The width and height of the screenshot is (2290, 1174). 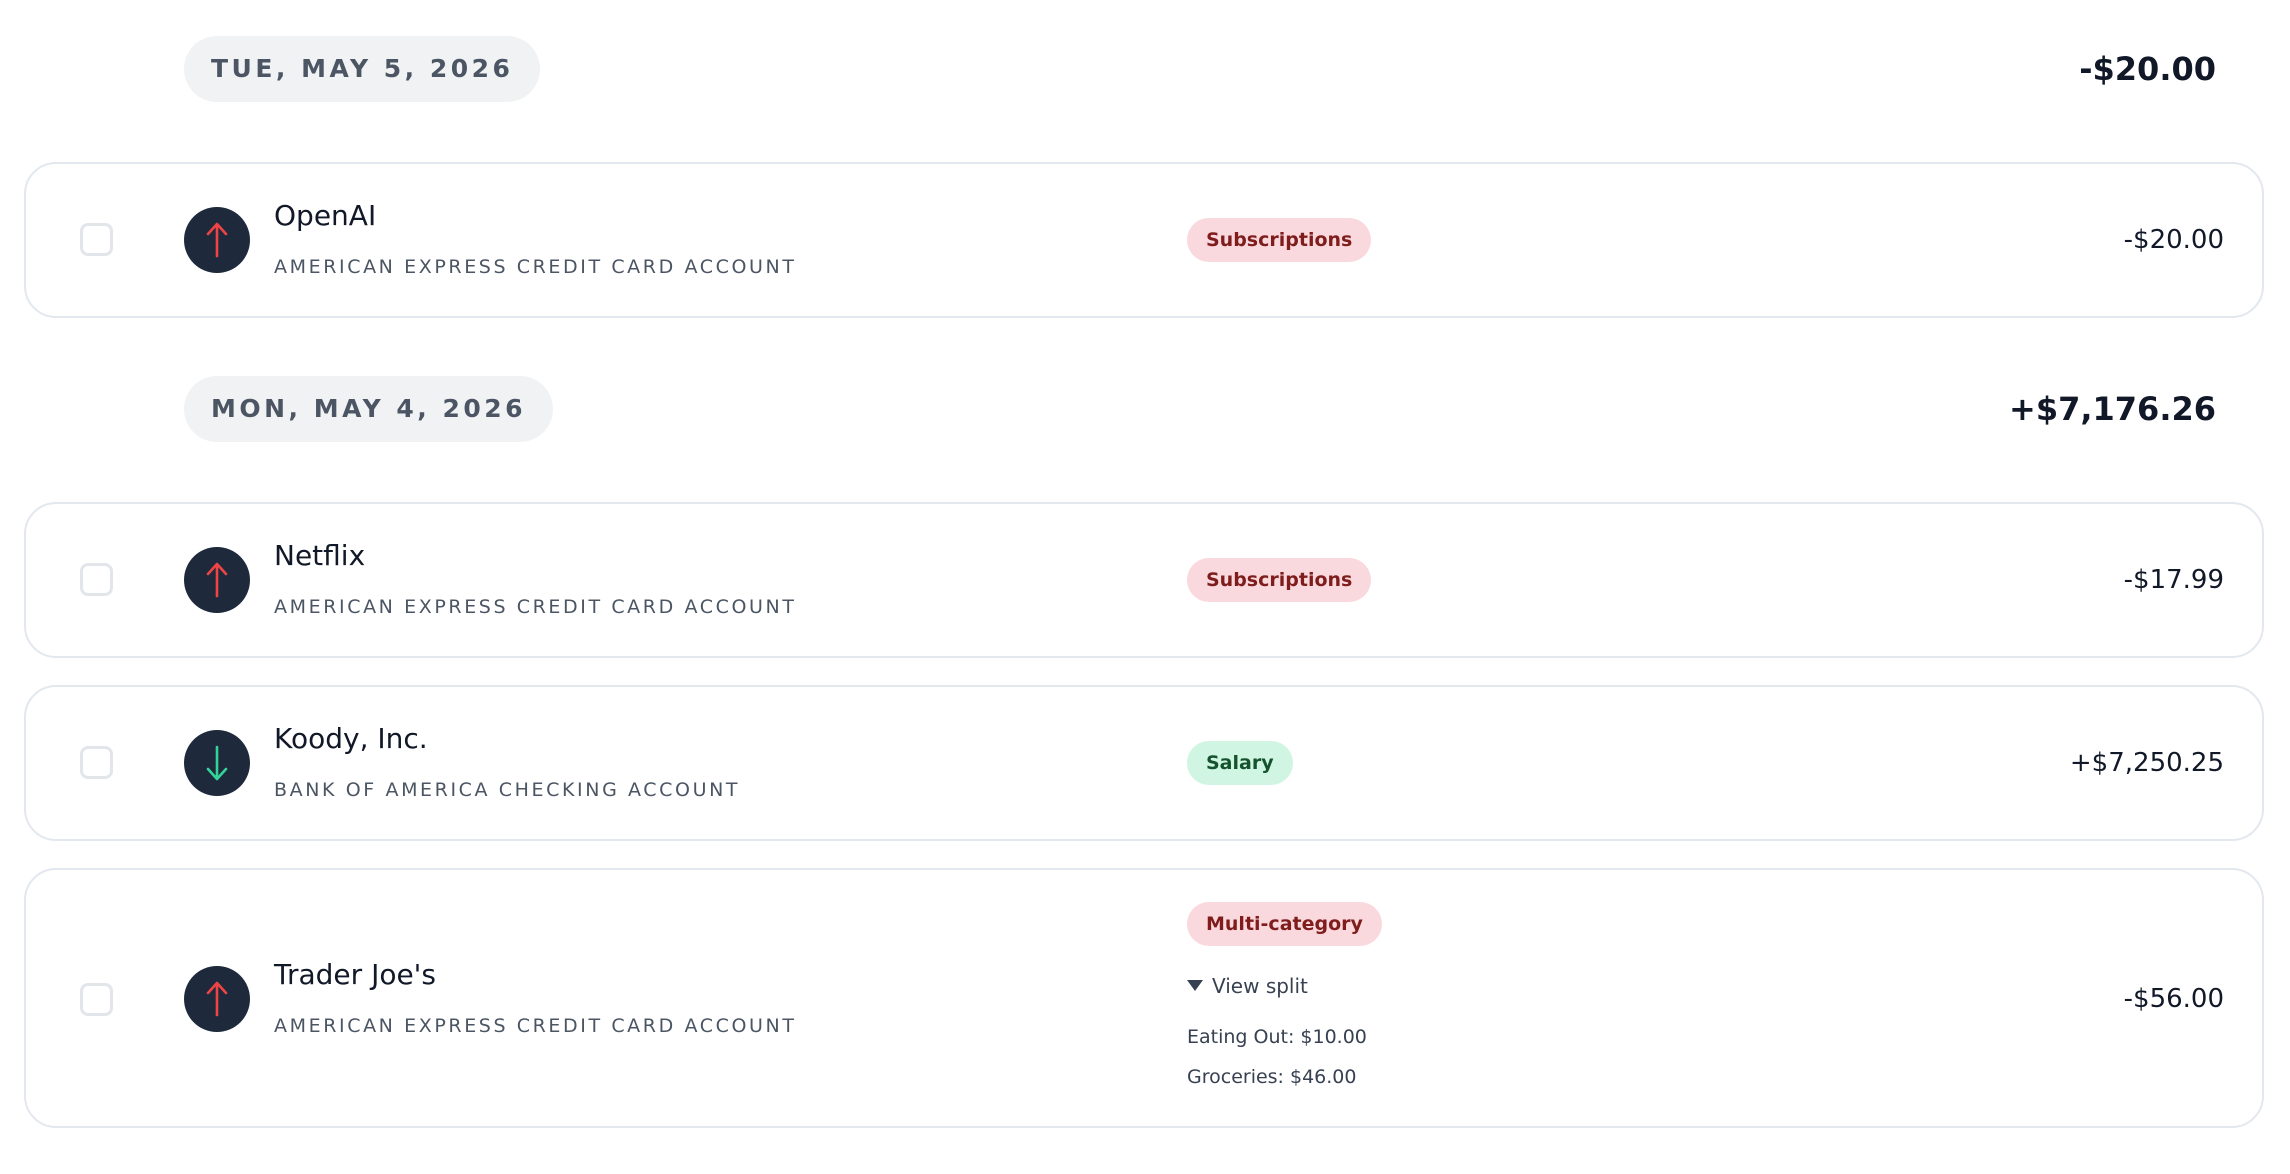 I want to click on transaction-amount: -$20.00, so click(x=2173, y=240).